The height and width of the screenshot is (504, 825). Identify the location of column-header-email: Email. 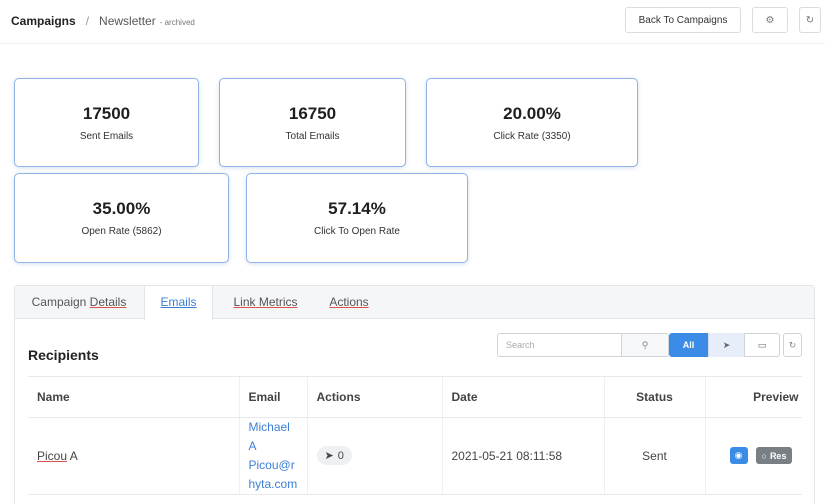
(273, 397).